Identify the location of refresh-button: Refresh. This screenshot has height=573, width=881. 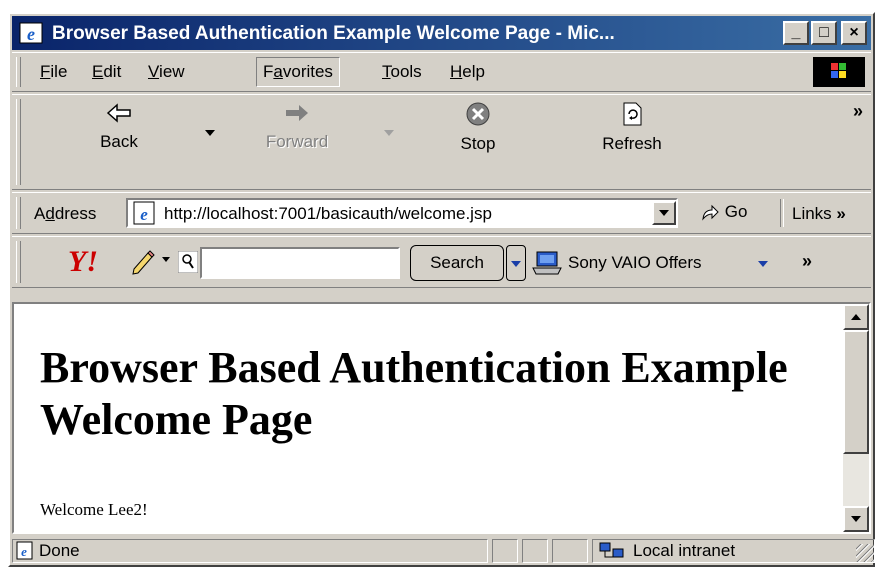
(632, 127).